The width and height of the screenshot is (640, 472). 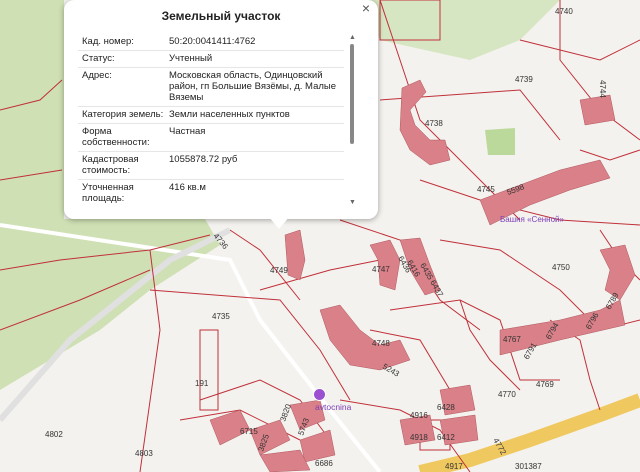 What do you see at coordinates (352, 94) in the screenshot?
I see `scroll-thumb` at bounding box center [352, 94].